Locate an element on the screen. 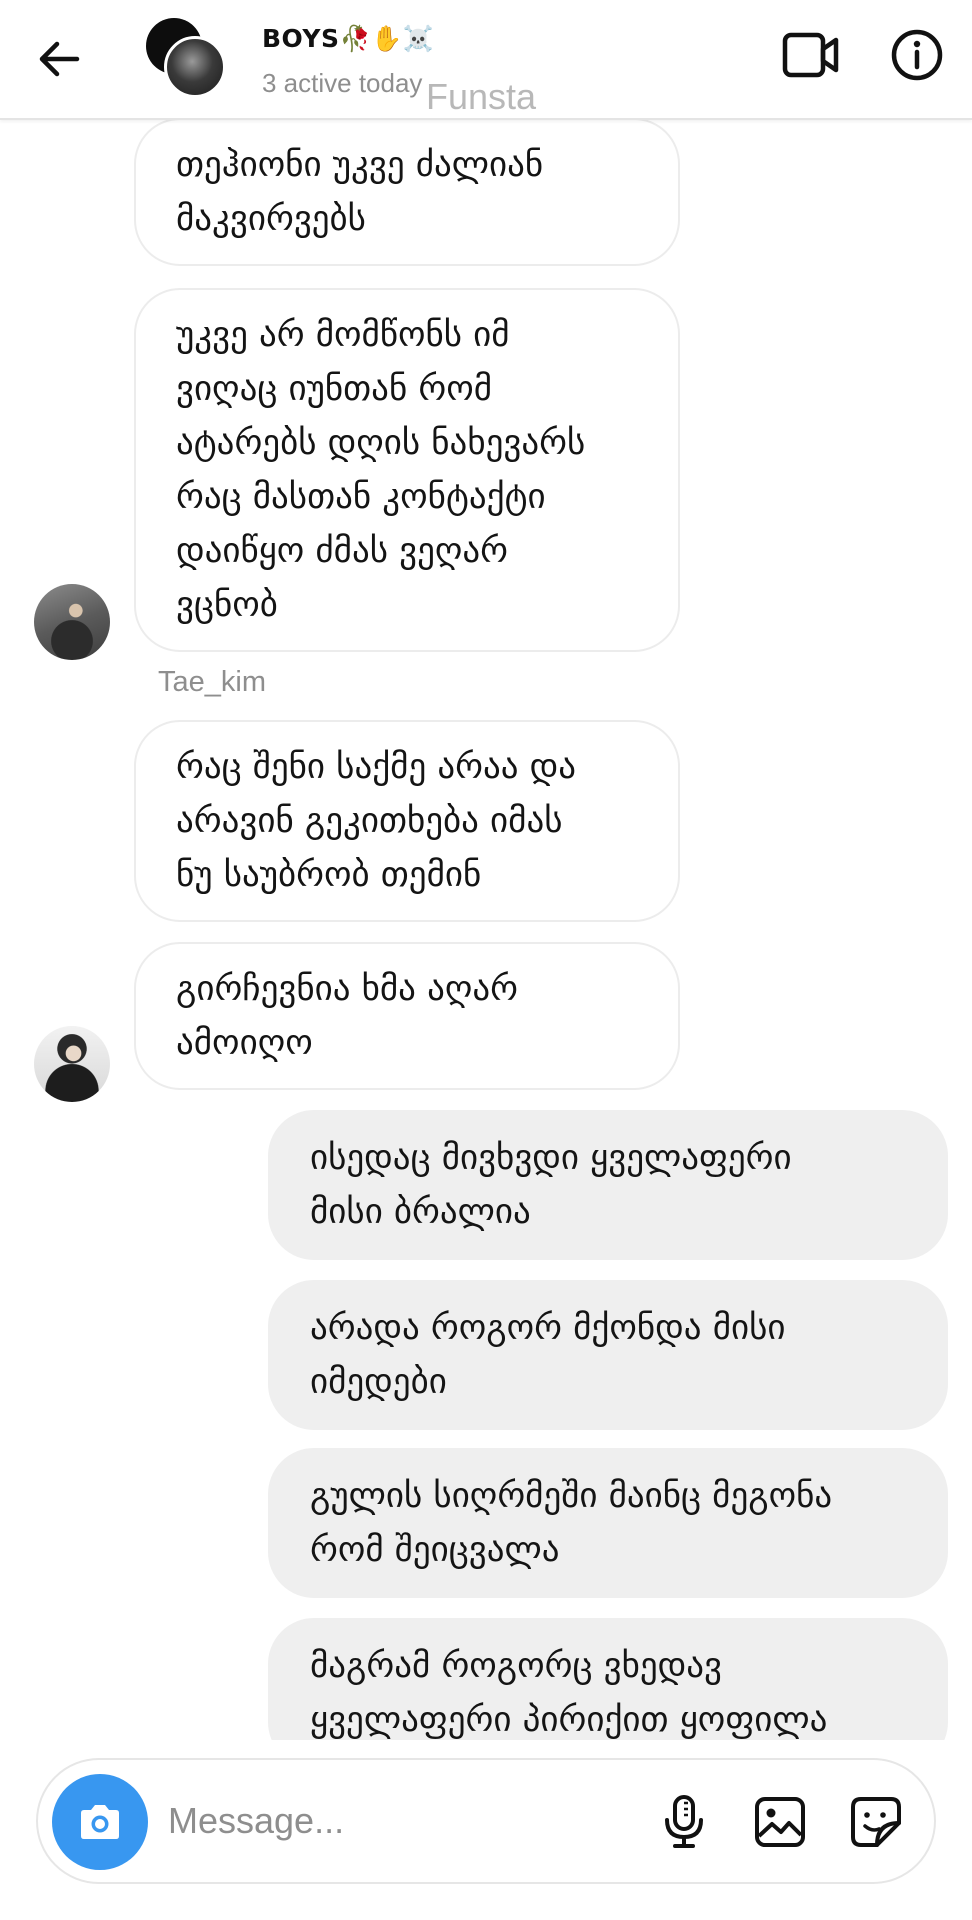  incoming-message: გირჩევნია ხმა აღარ ამოიღო is located at coordinates (407, 1016).